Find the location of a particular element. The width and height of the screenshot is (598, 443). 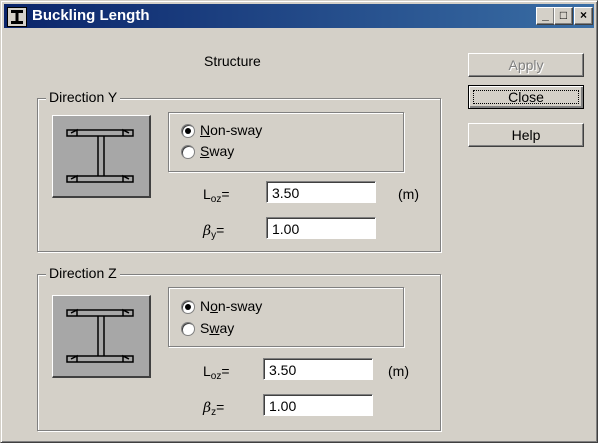

close-button-label: Close is located at coordinates (526, 97).